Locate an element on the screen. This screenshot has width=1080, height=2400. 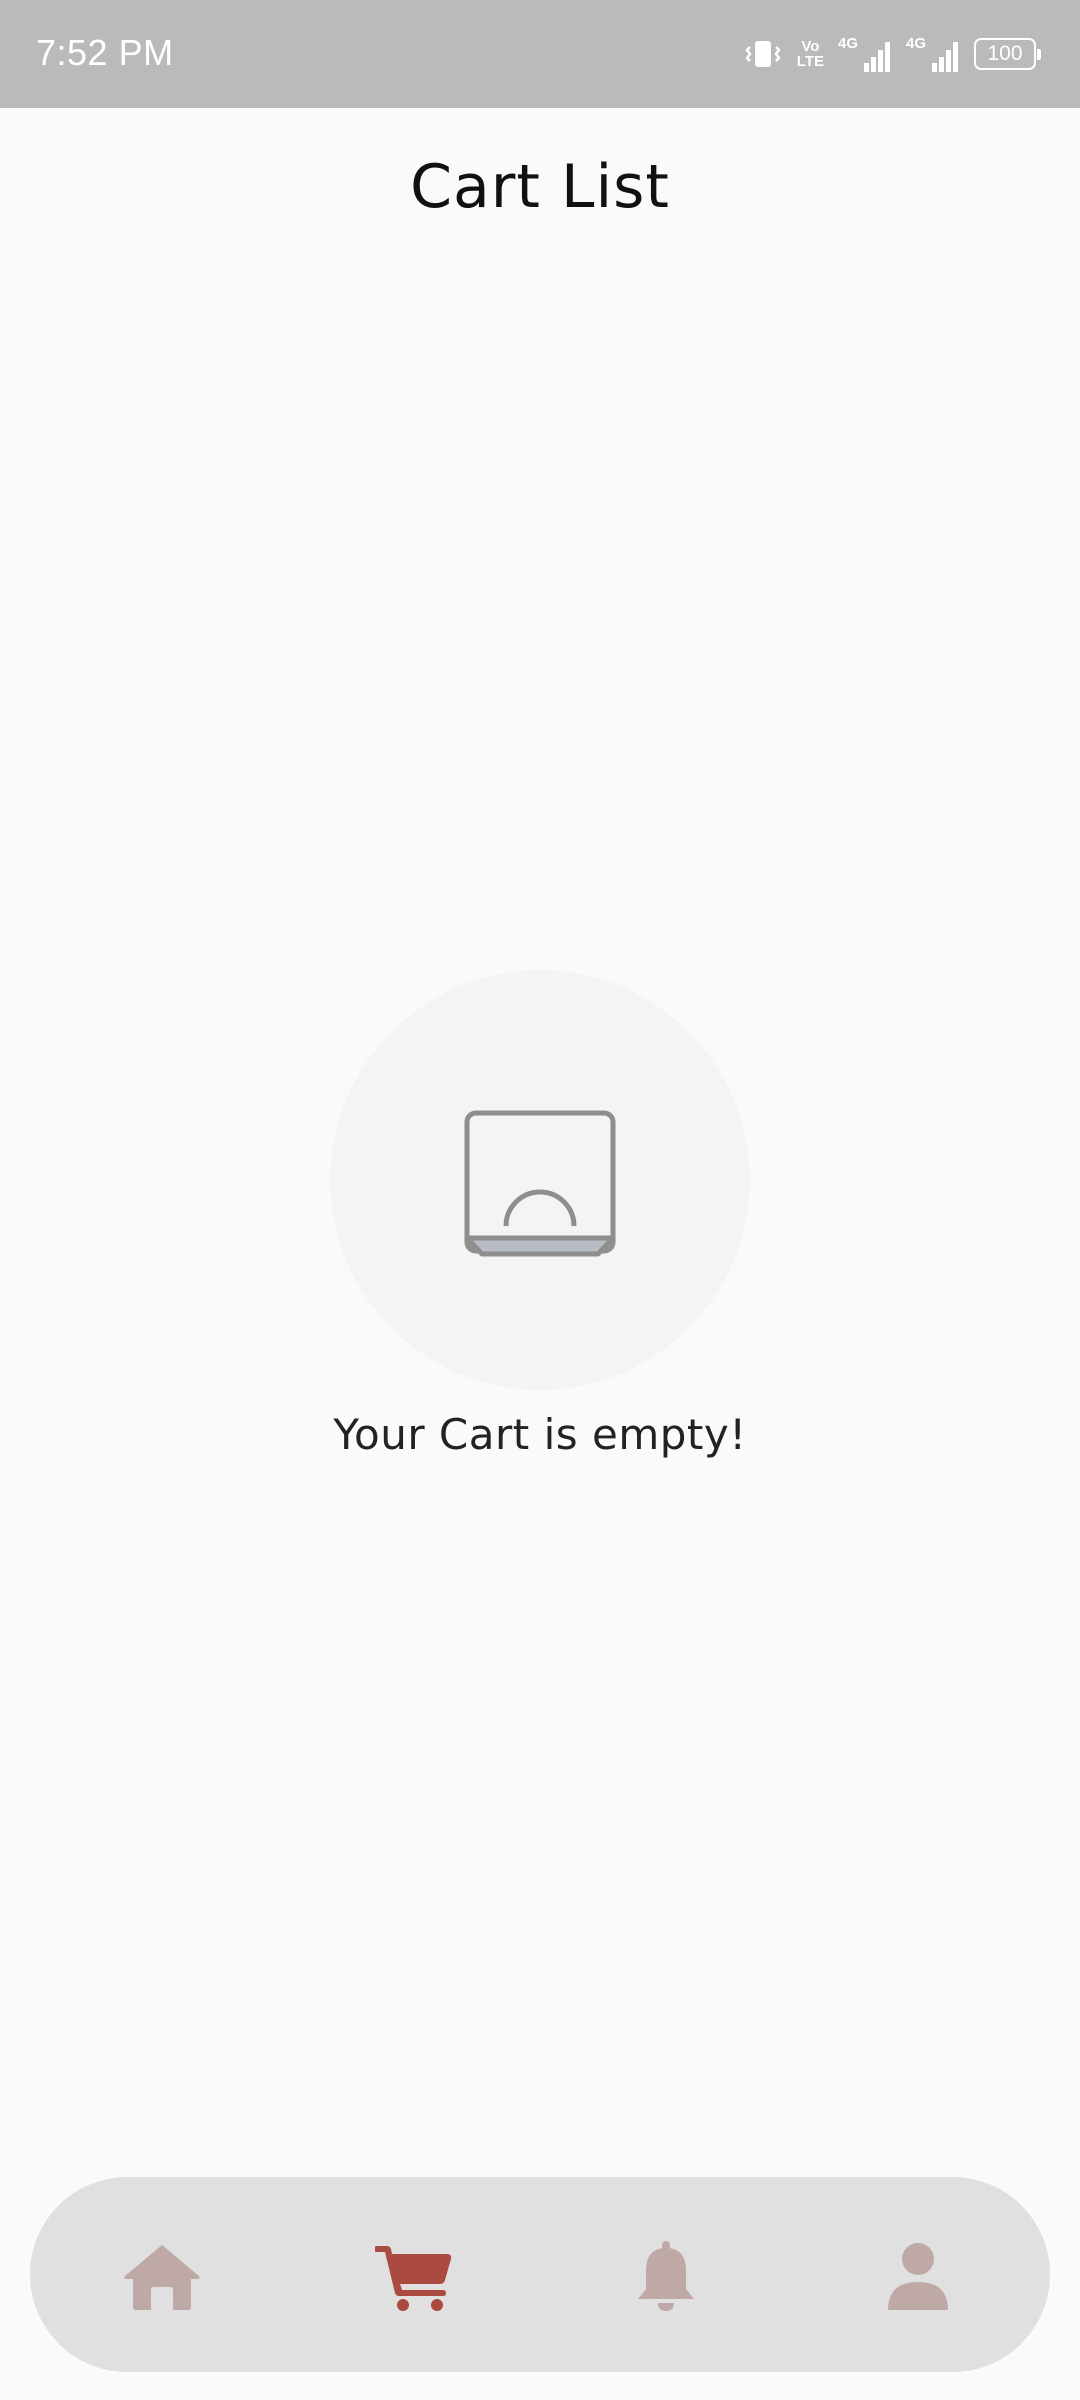
network-type-label-2: 4G is located at coordinates (916, 43).